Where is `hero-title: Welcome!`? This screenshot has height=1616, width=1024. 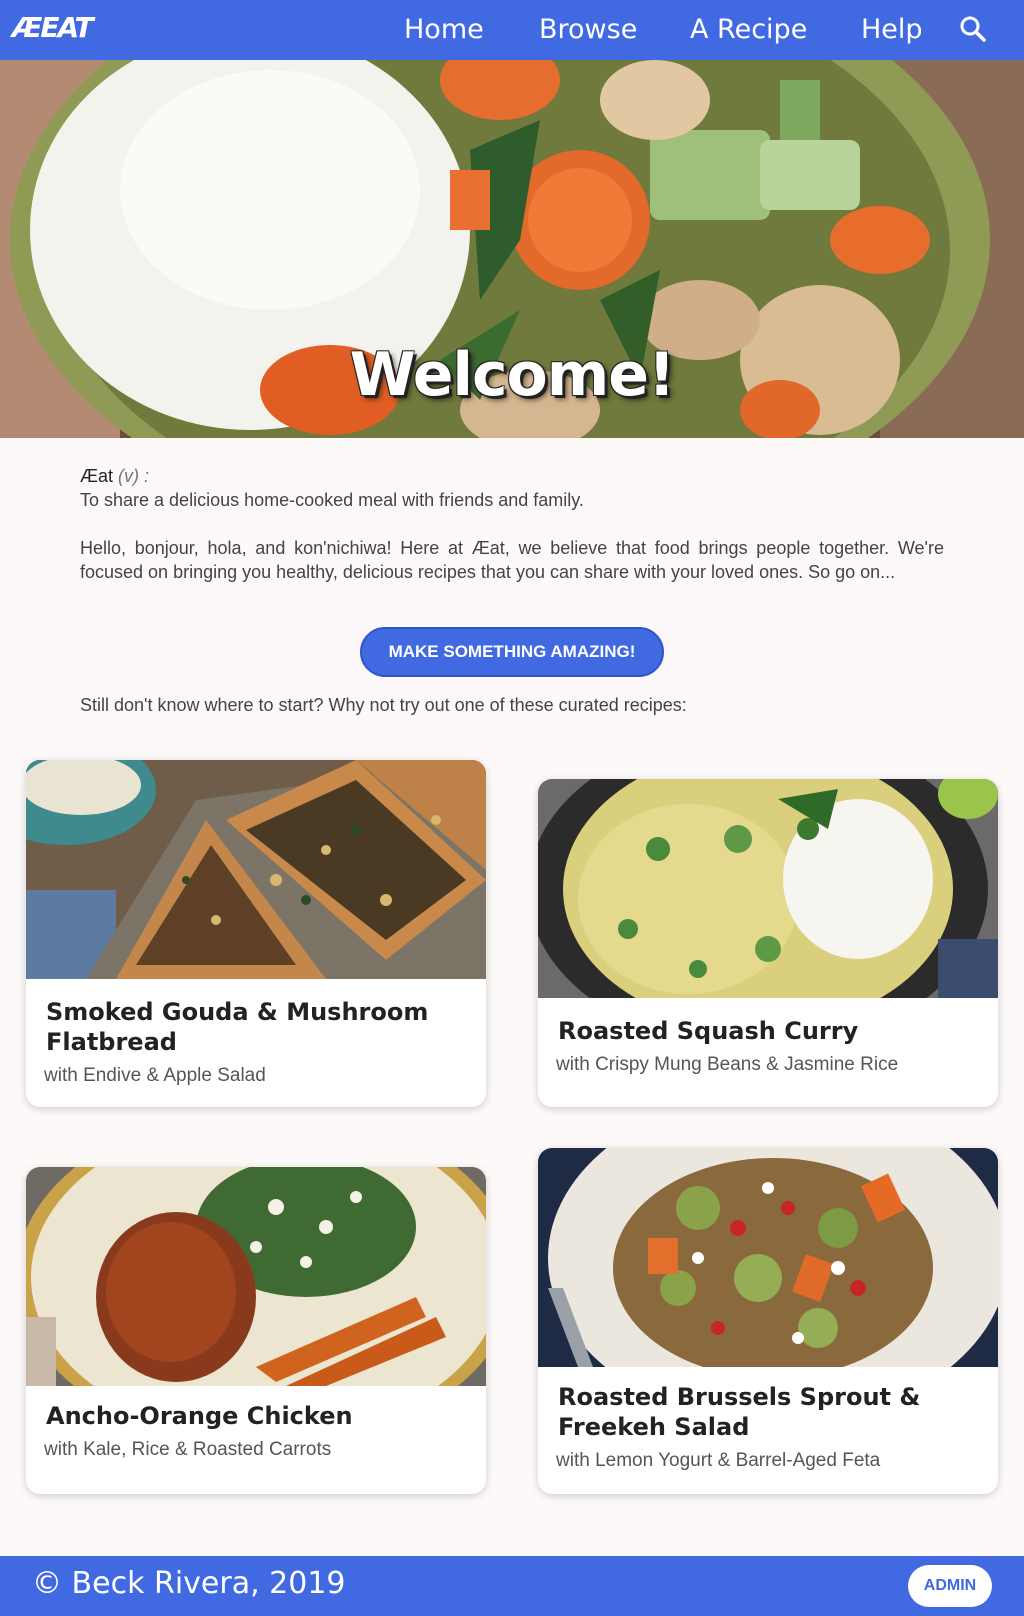 hero-title: Welcome! is located at coordinates (512, 375).